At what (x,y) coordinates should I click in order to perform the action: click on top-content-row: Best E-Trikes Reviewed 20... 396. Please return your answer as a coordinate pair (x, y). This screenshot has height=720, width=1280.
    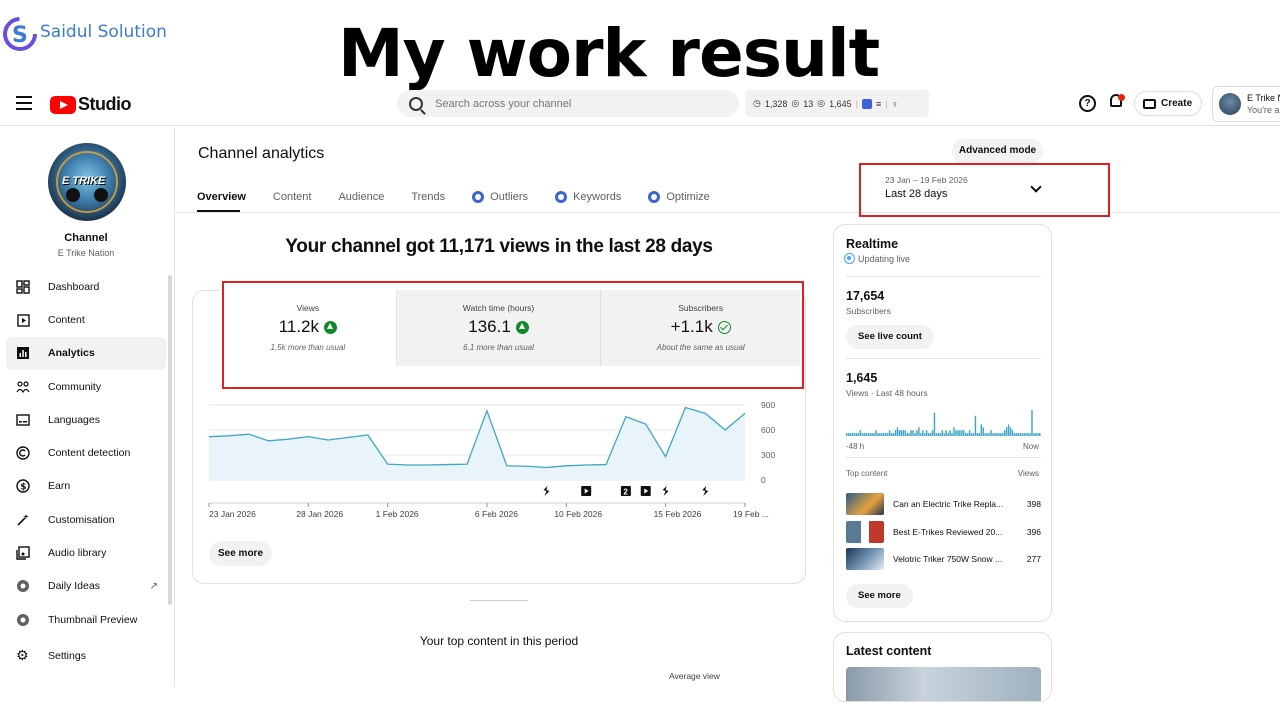
    Looking at the image, I should click on (943, 532).